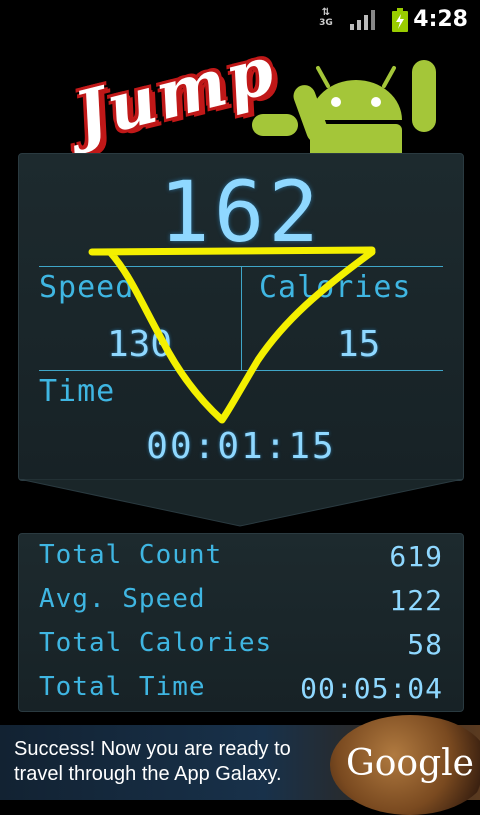 This screenshot has width=480, height=815. I want to click on calories-label: Calories, so click(335, 287).